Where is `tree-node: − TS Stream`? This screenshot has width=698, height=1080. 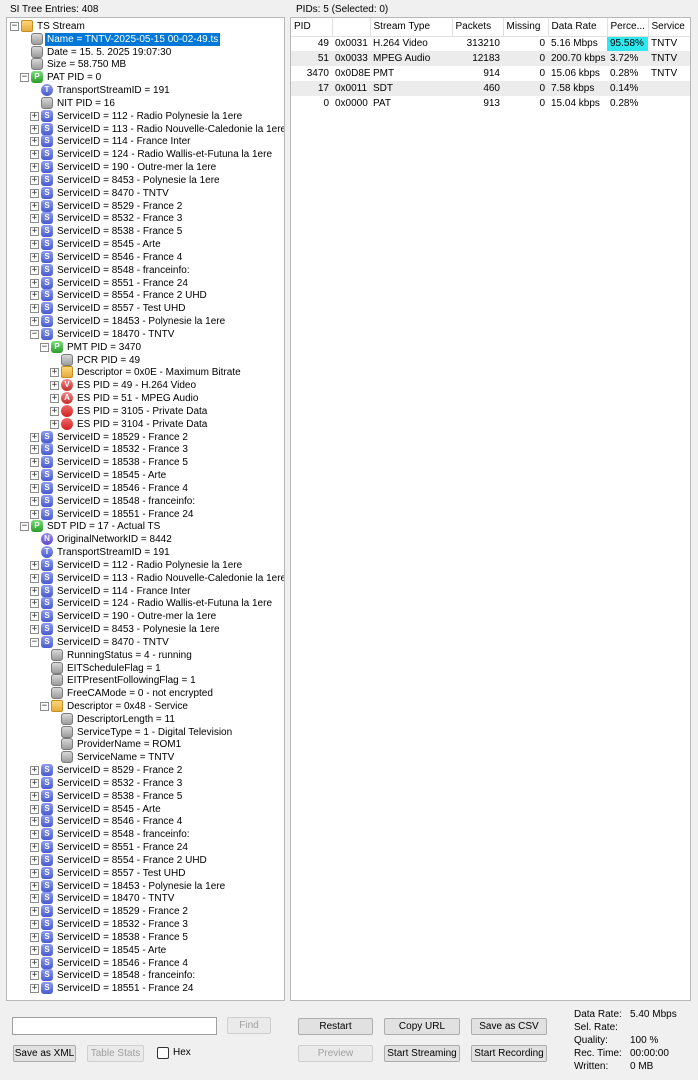
tree-node: − TS Stream is located at coordinates (145, 26).